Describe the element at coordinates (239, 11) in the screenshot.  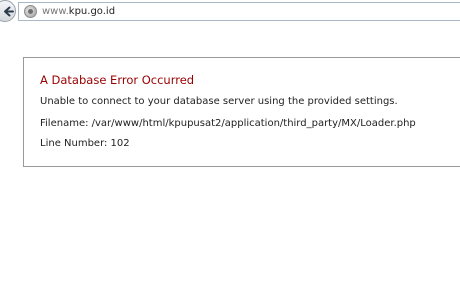
I see `address-bar: www.kpu.go.id` at that location.